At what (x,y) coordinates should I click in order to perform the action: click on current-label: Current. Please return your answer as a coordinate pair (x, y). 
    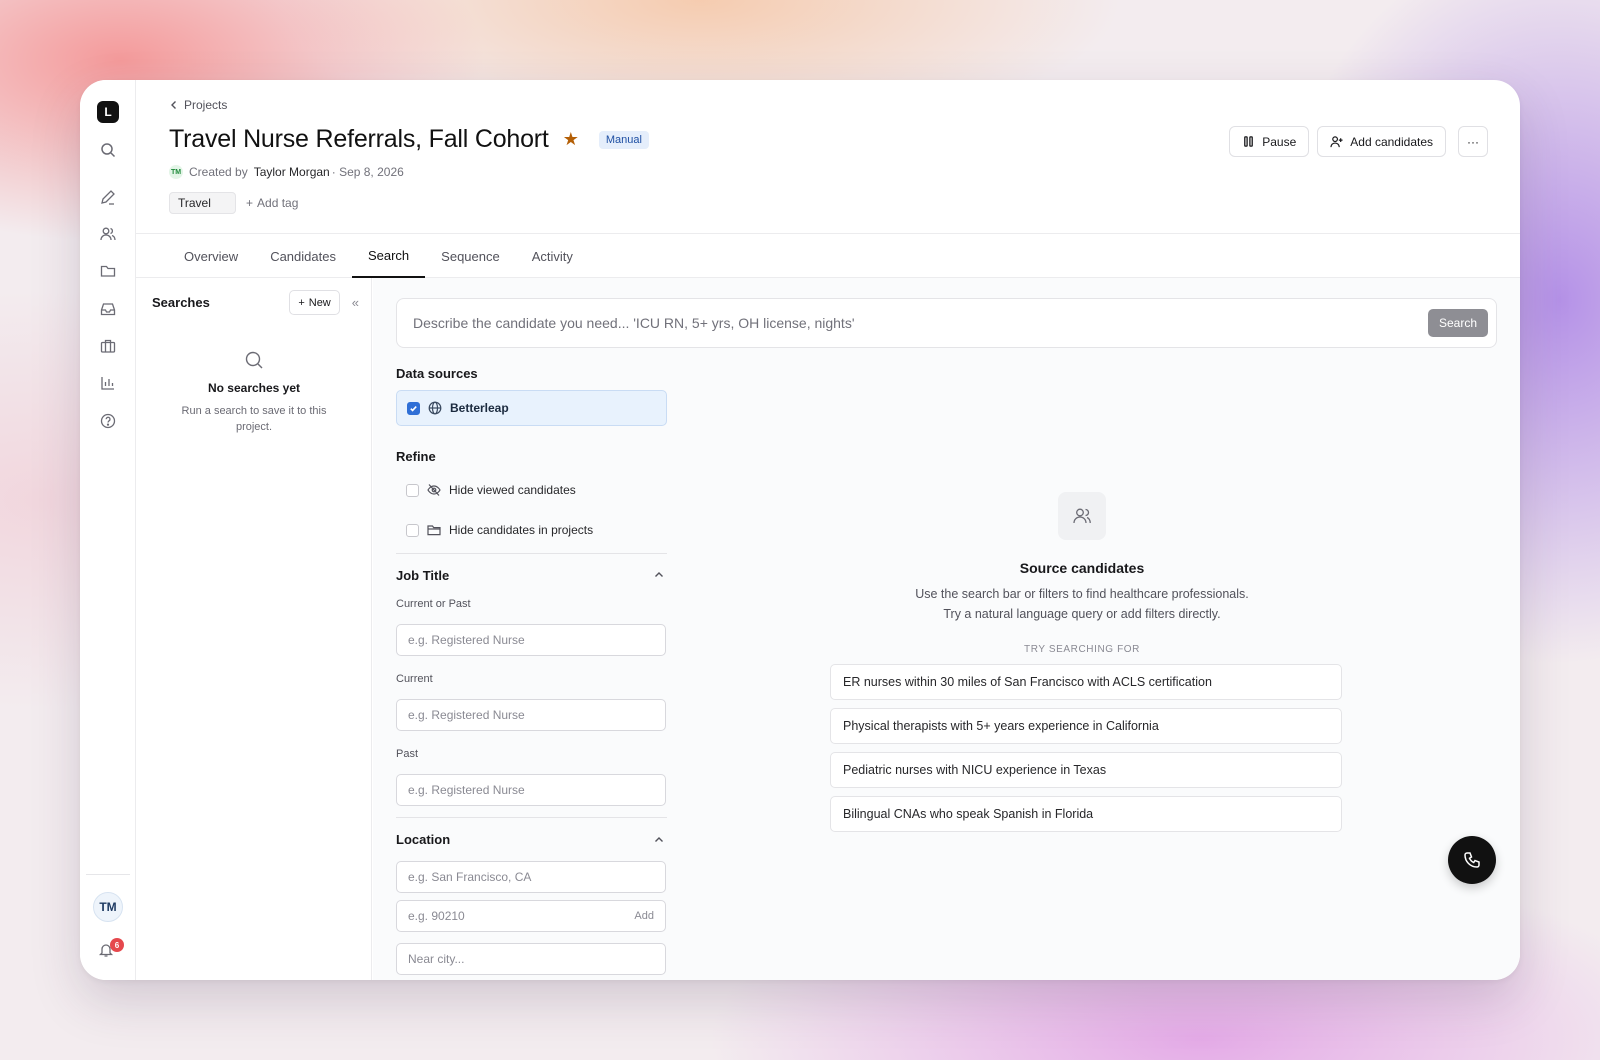
    Looking at the image, I should click on (414, 679).